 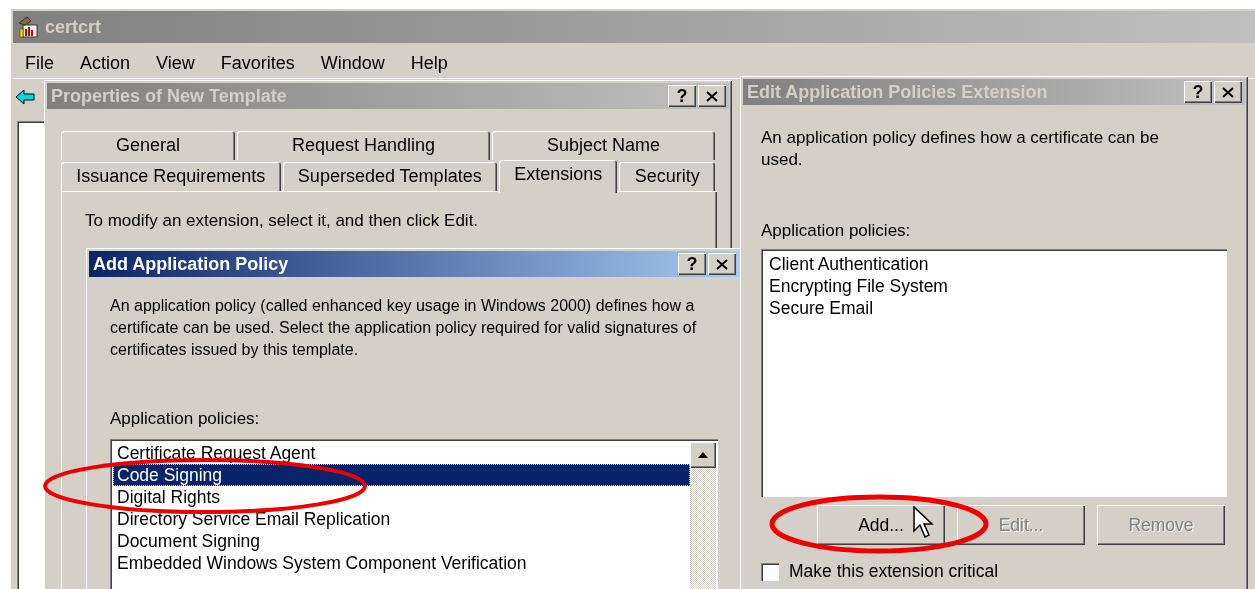 What do you see at coordinates (770, 571) in the screenshot?
I see `checkbox` at bounding box center [770, 571].